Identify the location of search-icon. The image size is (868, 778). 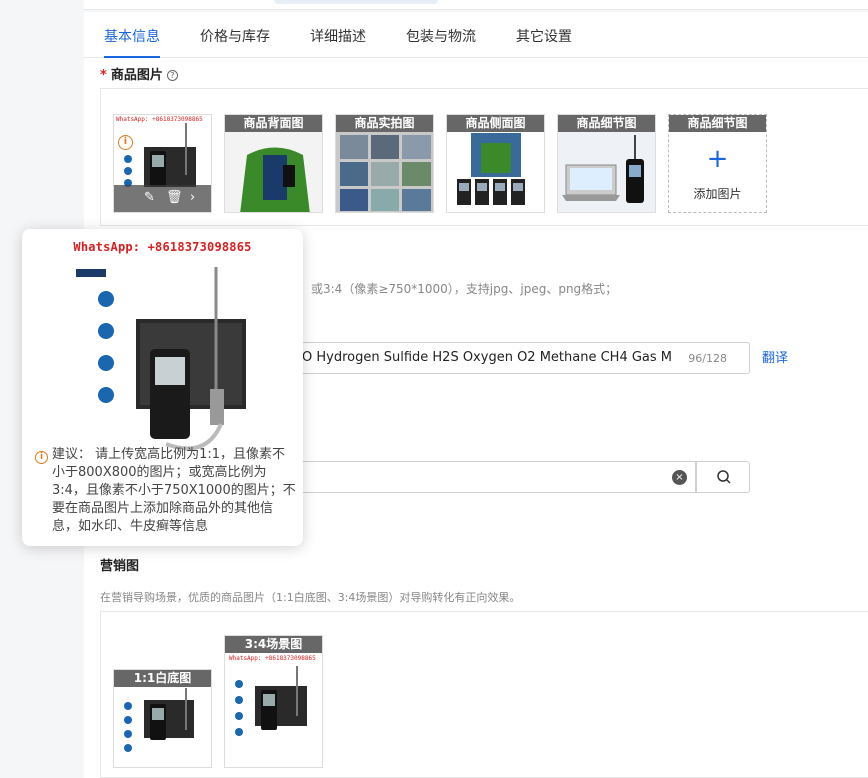
(724, 477).